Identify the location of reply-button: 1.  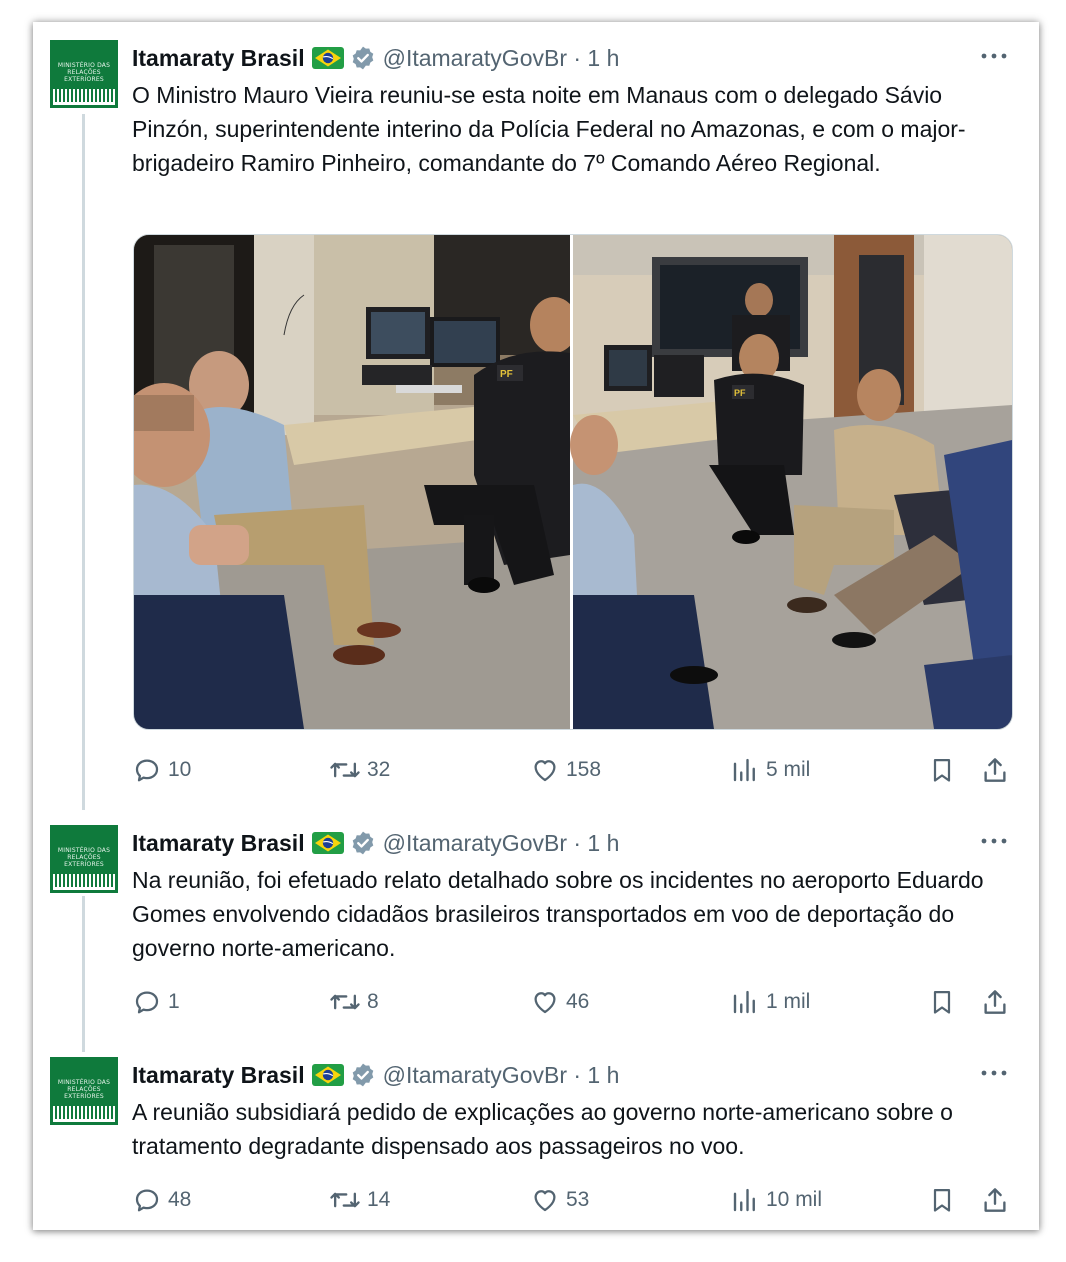
(156, 1002).